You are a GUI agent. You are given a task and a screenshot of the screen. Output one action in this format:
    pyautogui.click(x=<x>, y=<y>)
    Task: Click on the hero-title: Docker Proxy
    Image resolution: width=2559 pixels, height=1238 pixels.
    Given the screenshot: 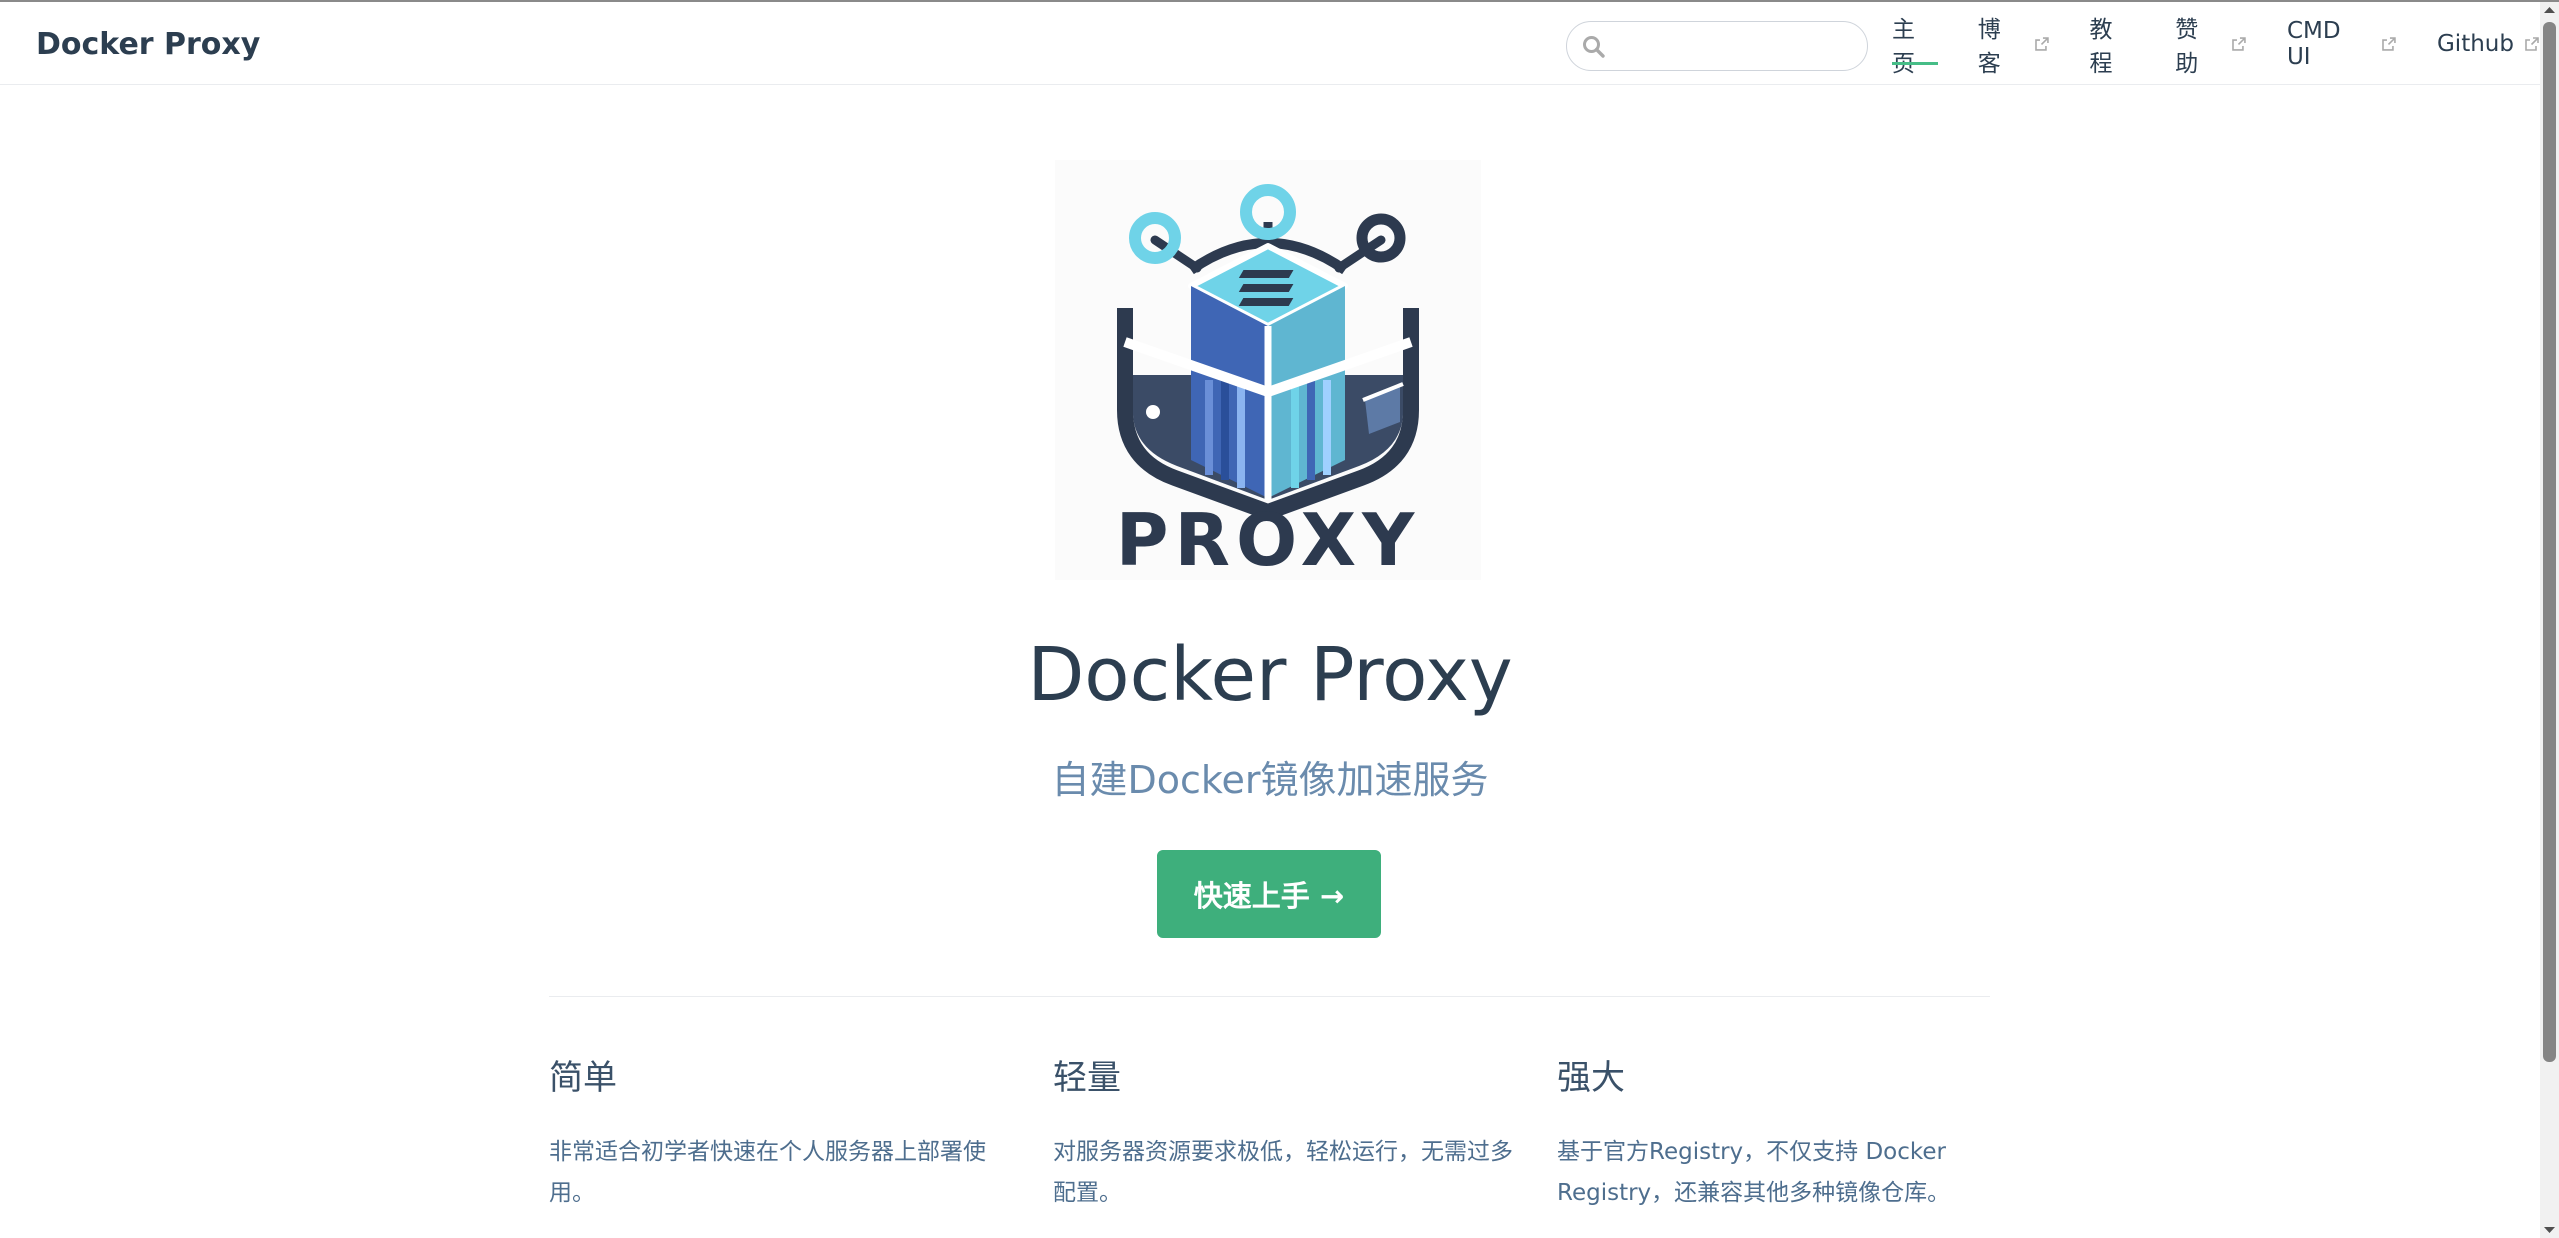 What is the action you would take?
    pyautogui.click(x=1270, y=675)
    